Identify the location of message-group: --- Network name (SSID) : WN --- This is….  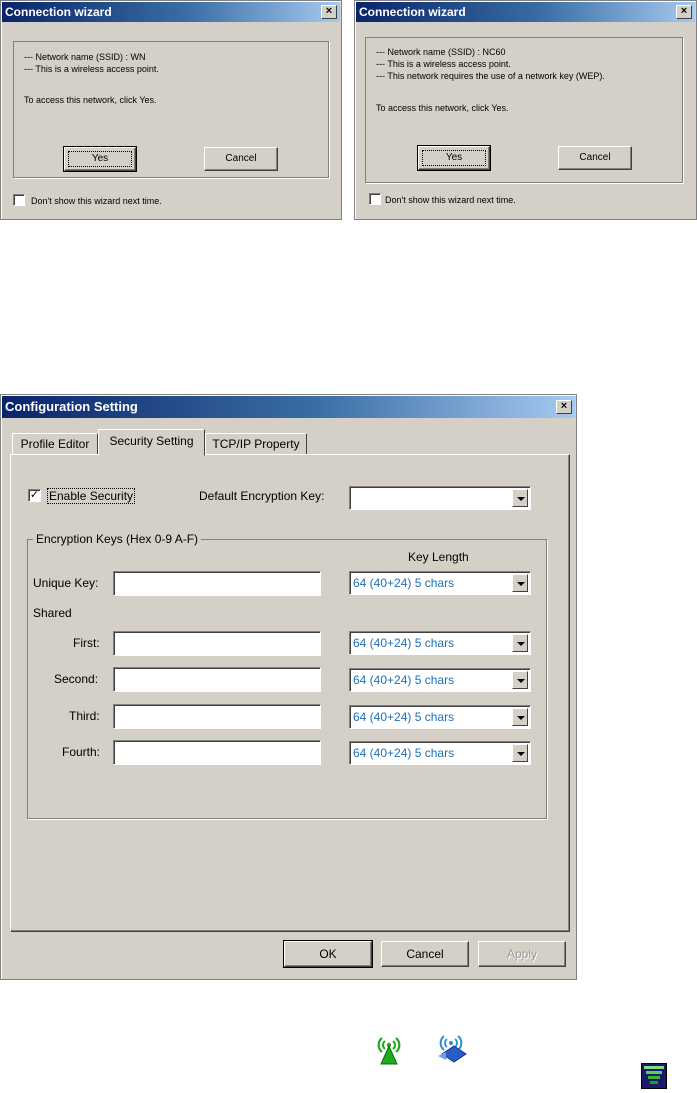
(171, 109).